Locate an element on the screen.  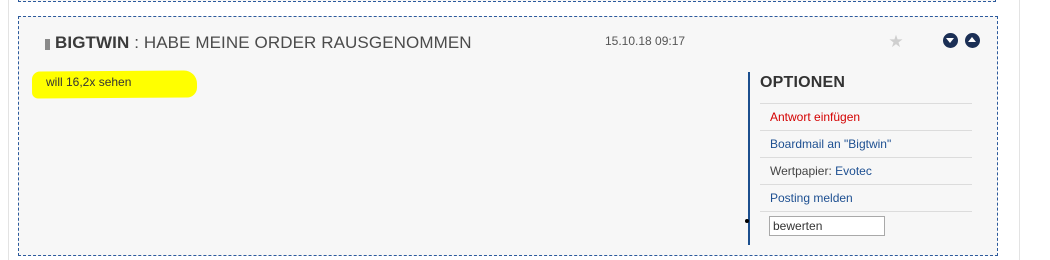
post-subject: HABE MEINE ORDER RAUSGENOMMEN is located at coordinates (307, 42).